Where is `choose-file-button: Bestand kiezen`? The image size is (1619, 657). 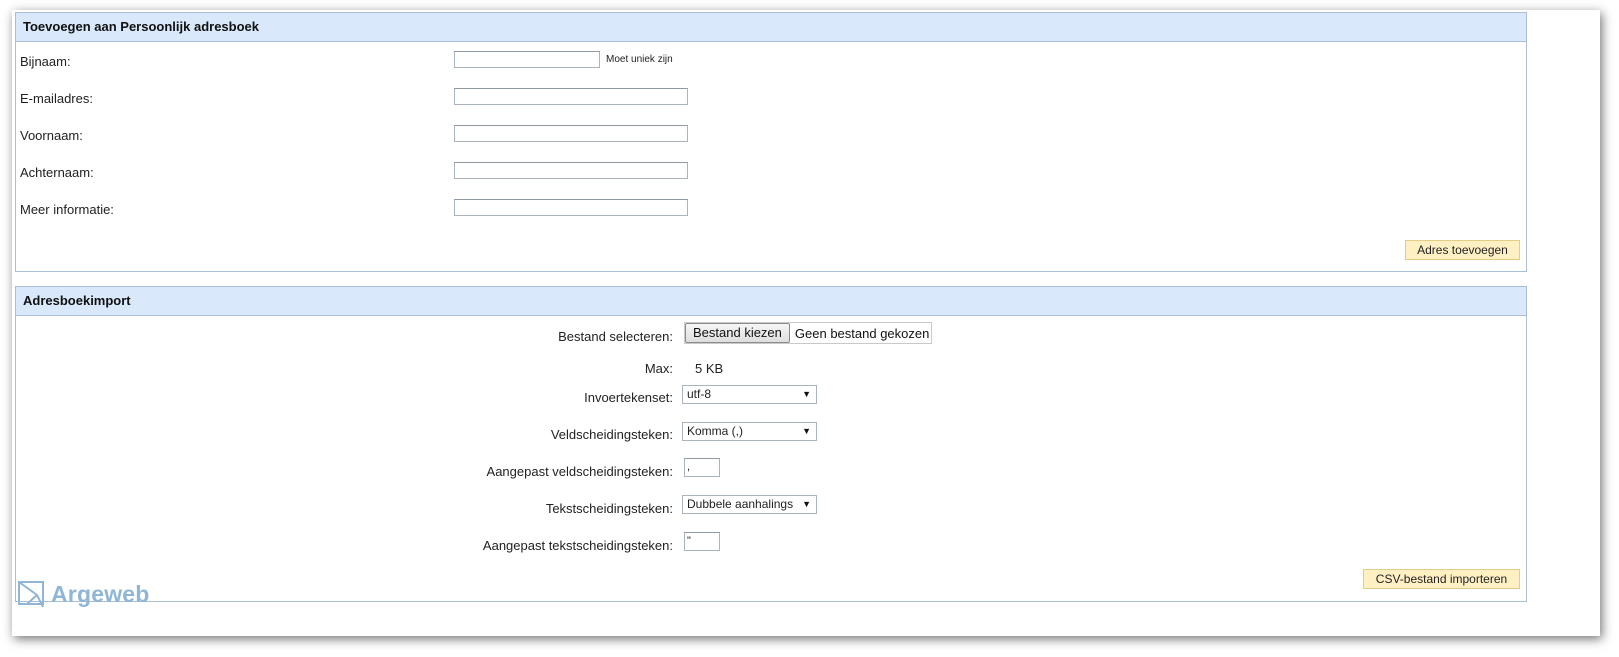 choose-file-button: Bestand kiezen is located at coordinates (737, 333).